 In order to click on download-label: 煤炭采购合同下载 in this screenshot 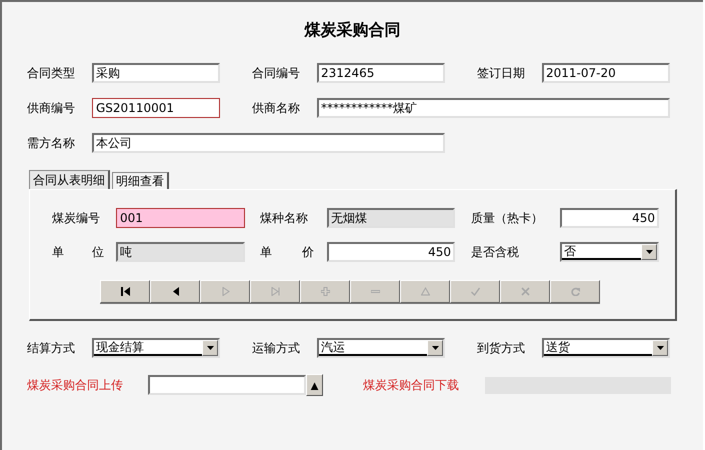, I will do `click(411, 385)`.